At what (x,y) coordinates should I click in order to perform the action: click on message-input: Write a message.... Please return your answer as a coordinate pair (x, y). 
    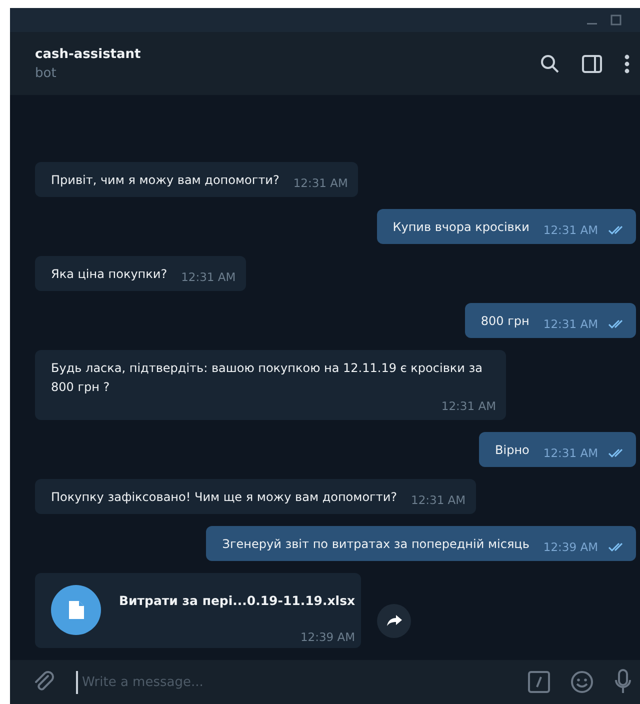
    Looking at the image, I should click on (292, 682).